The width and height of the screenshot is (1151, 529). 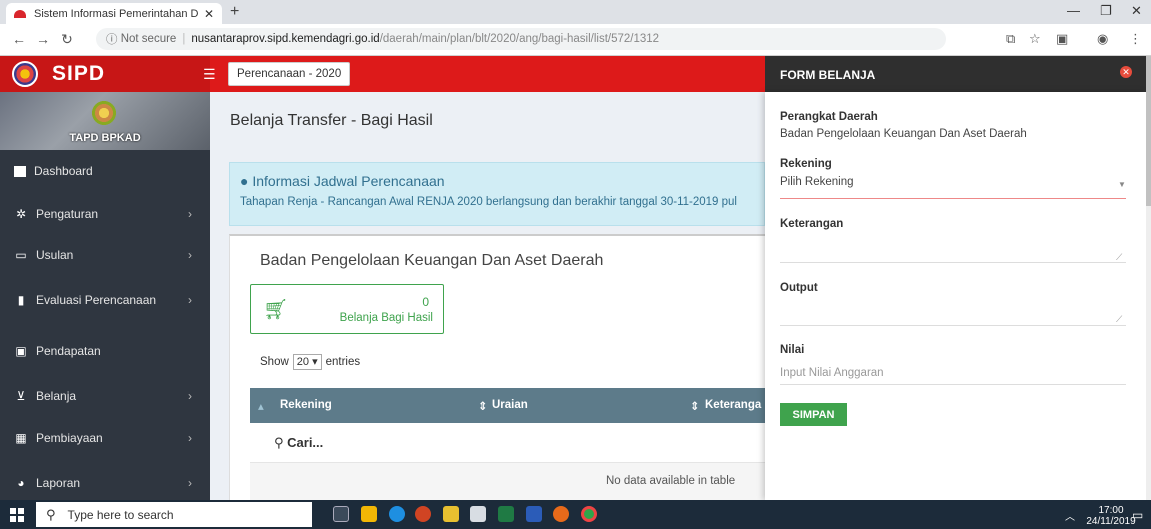 I want to click on table-header: ▴ Rekening ⇕ Uraian ⇕ Keteranga, so click(x=507, y=405).